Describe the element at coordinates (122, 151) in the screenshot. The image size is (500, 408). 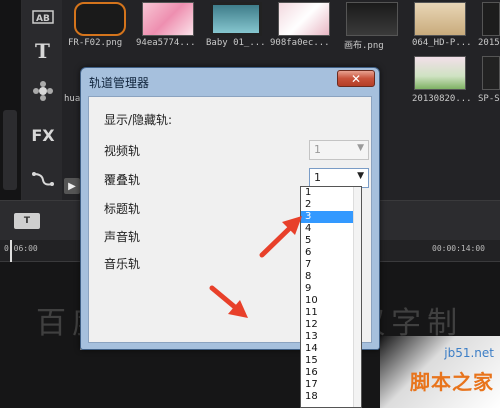
I see `video-track-label: 视频轨` at that location.